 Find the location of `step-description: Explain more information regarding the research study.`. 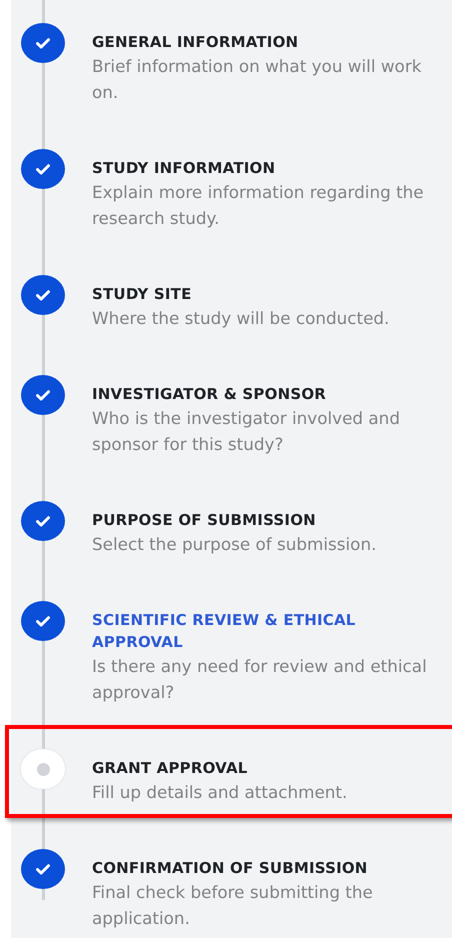

step-description: Explain more information regarding the research study. is located at coordinates (258, 205).